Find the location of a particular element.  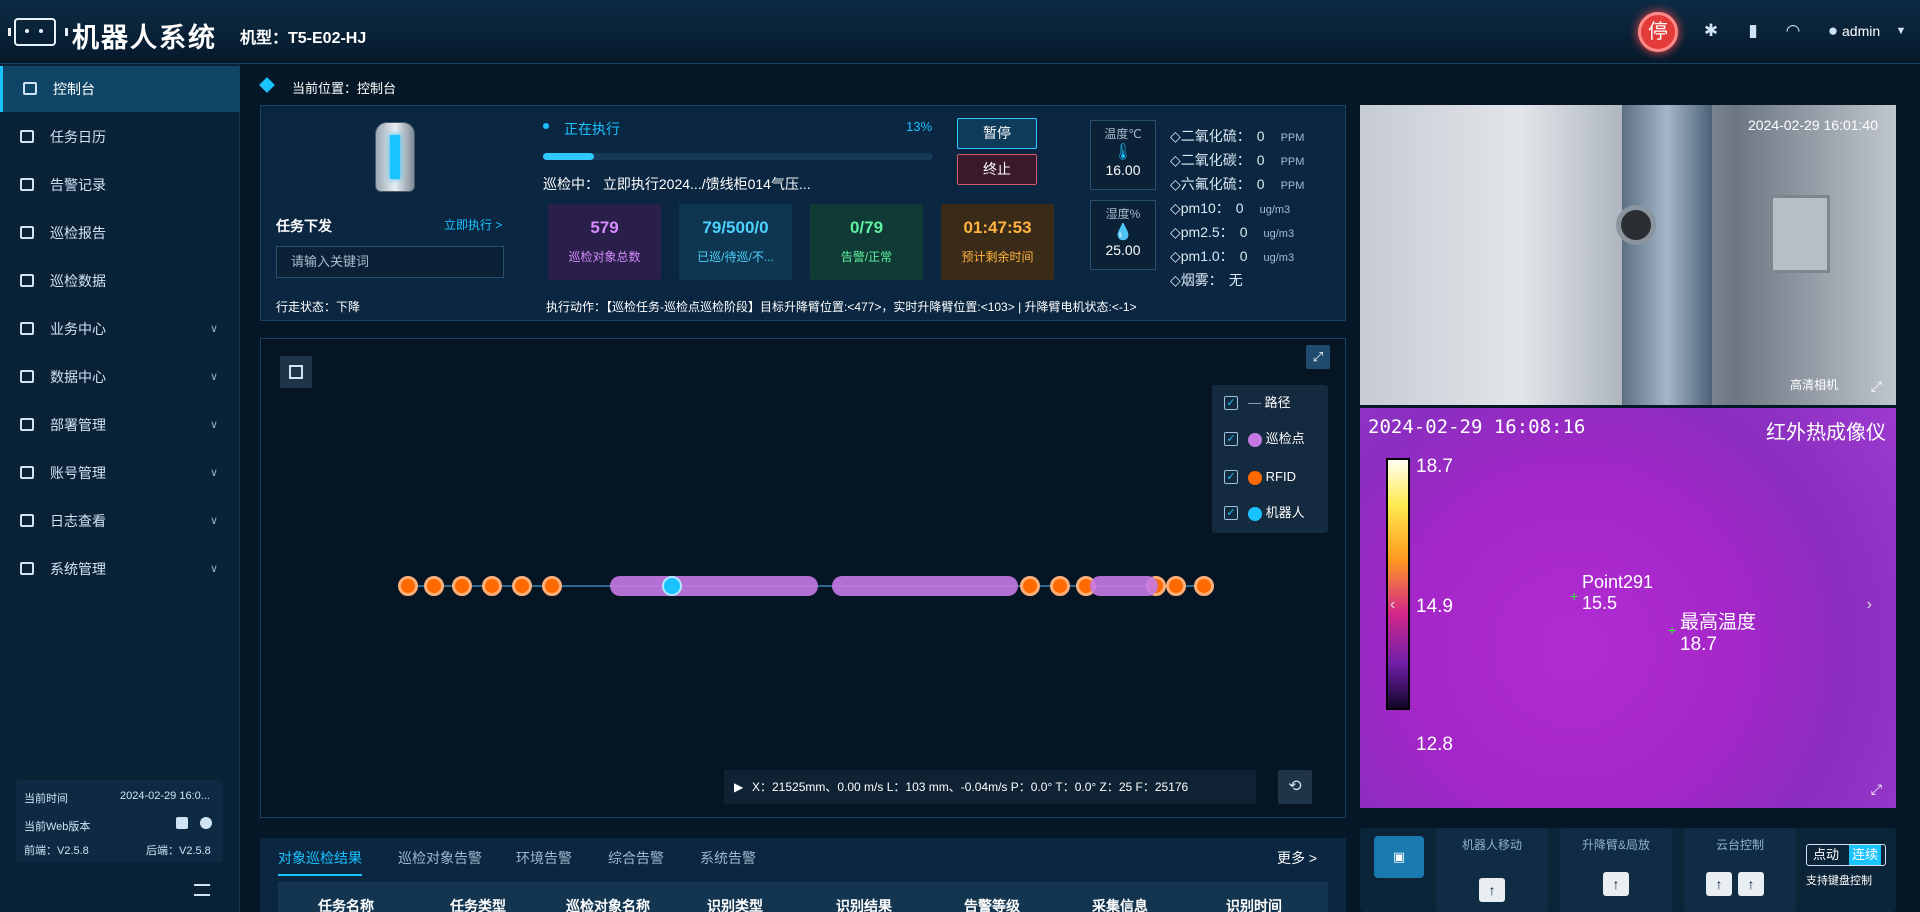

chevron-right-icon: › is located at coordinates (1869, 605).